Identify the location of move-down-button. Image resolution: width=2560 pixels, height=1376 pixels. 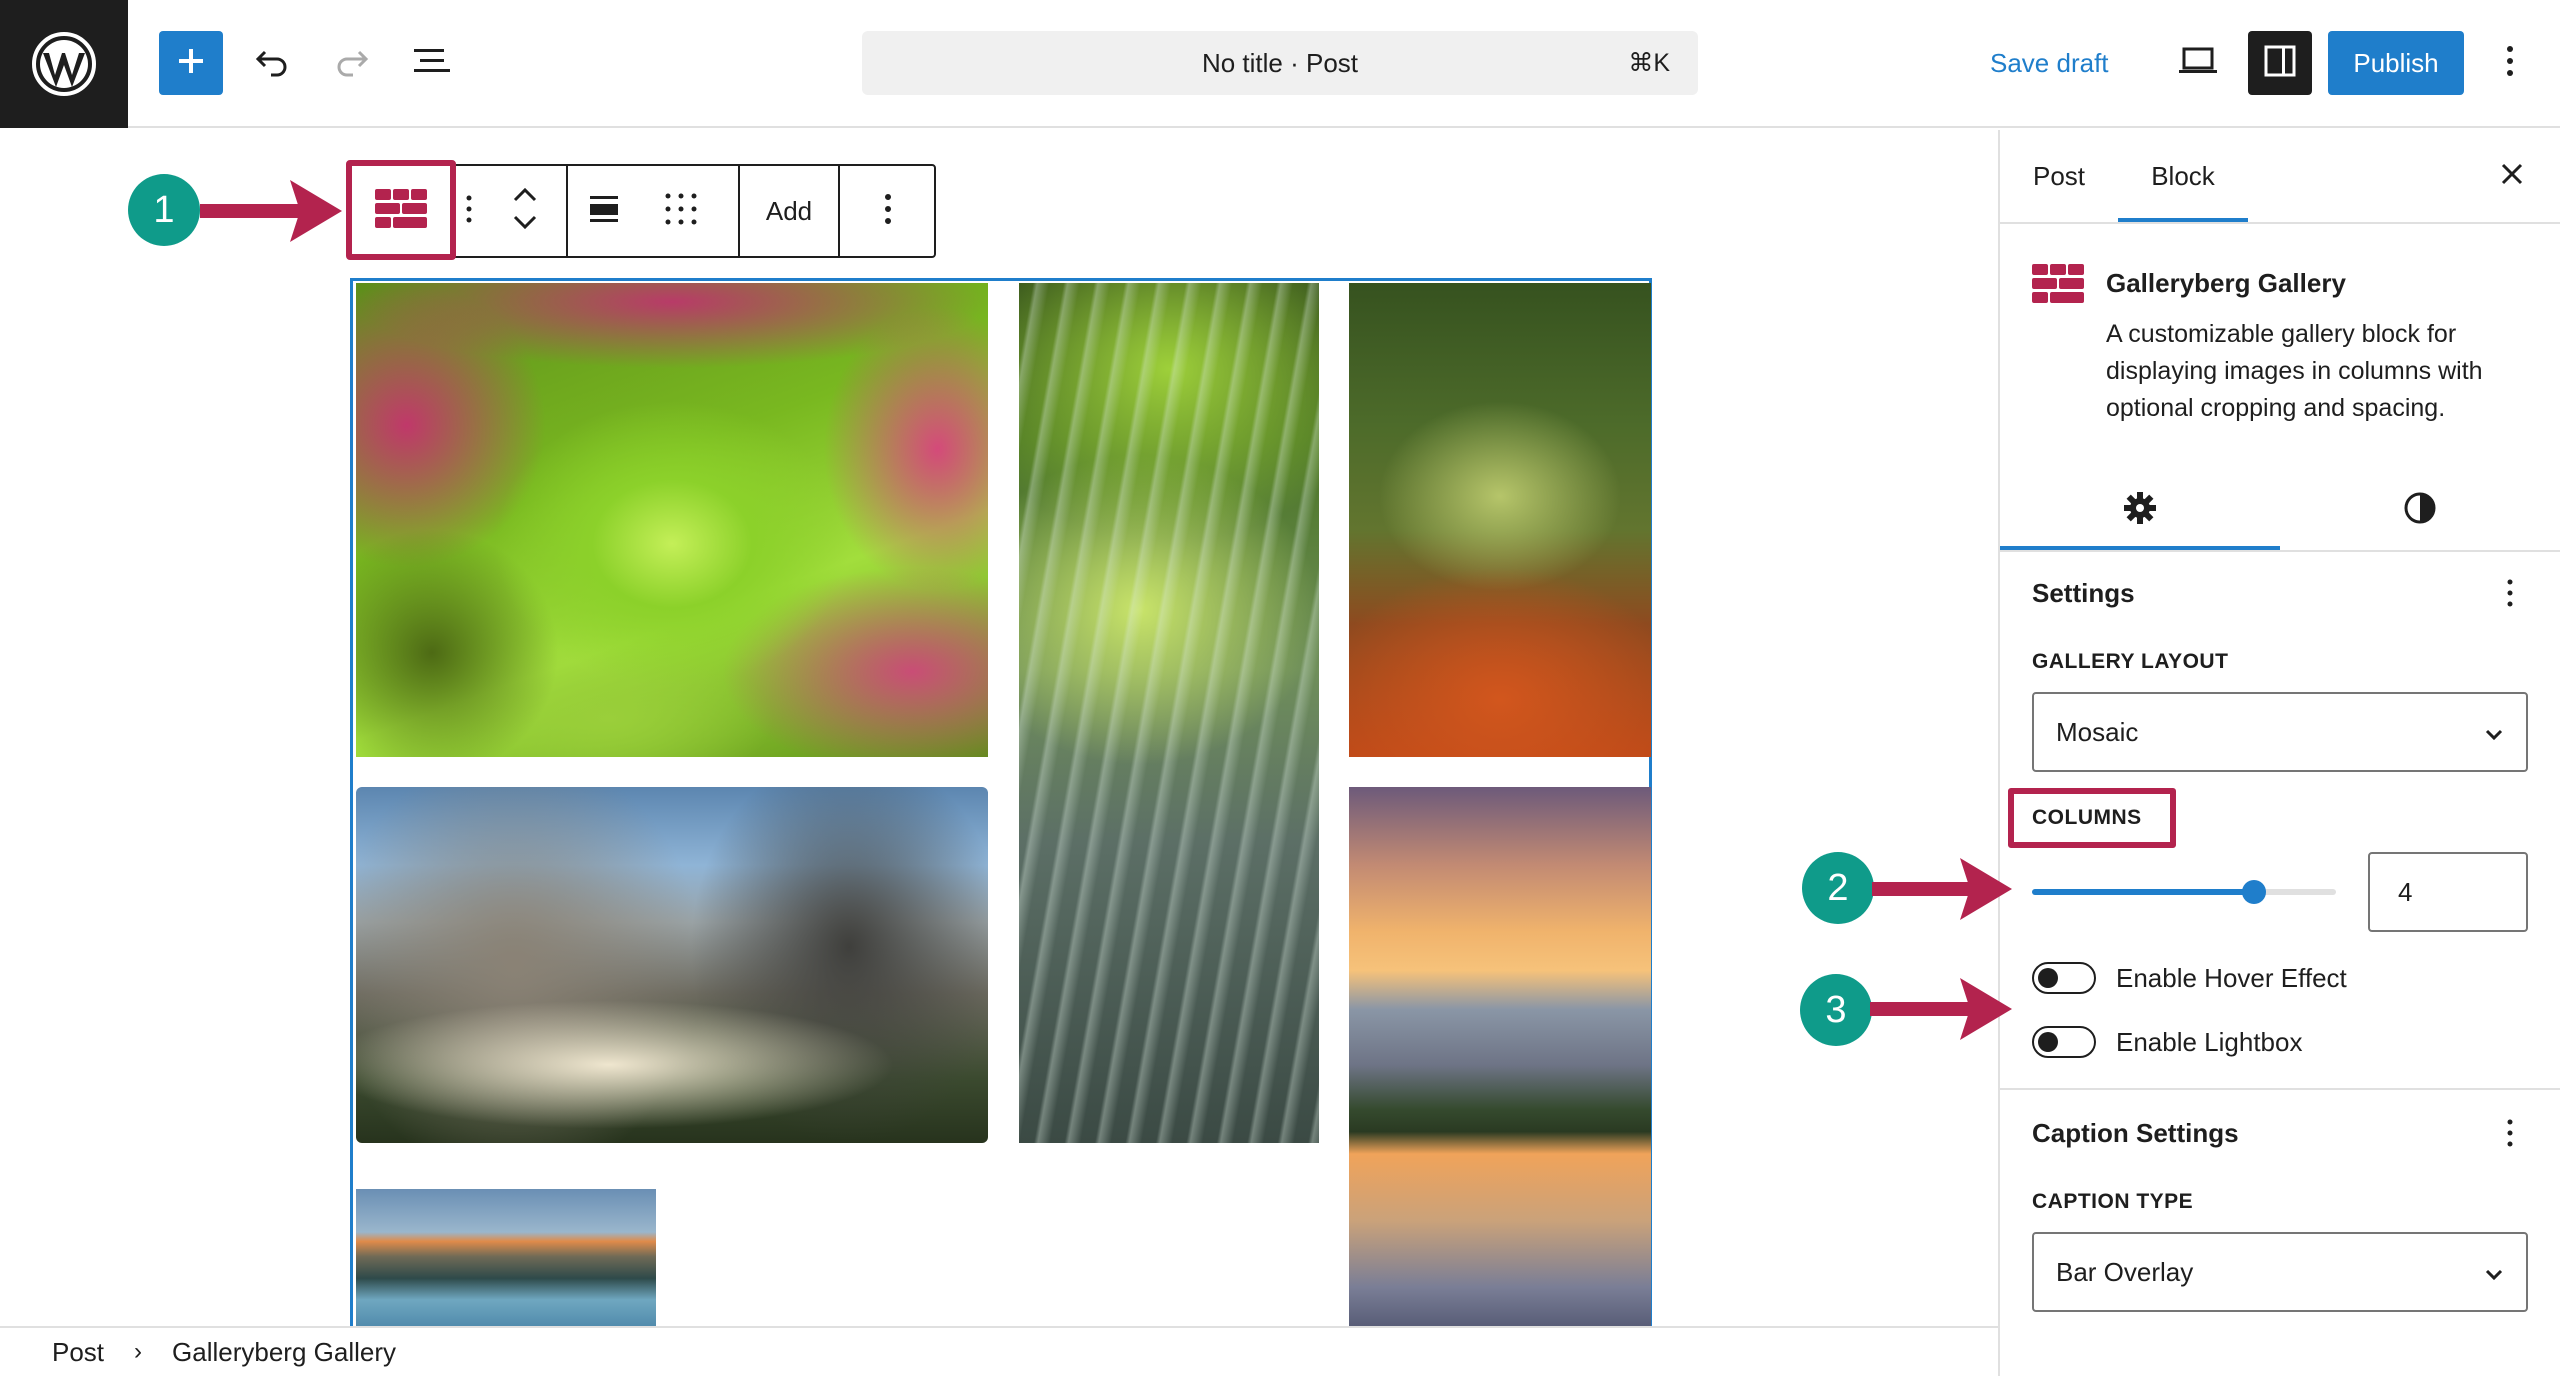
(525, 224).